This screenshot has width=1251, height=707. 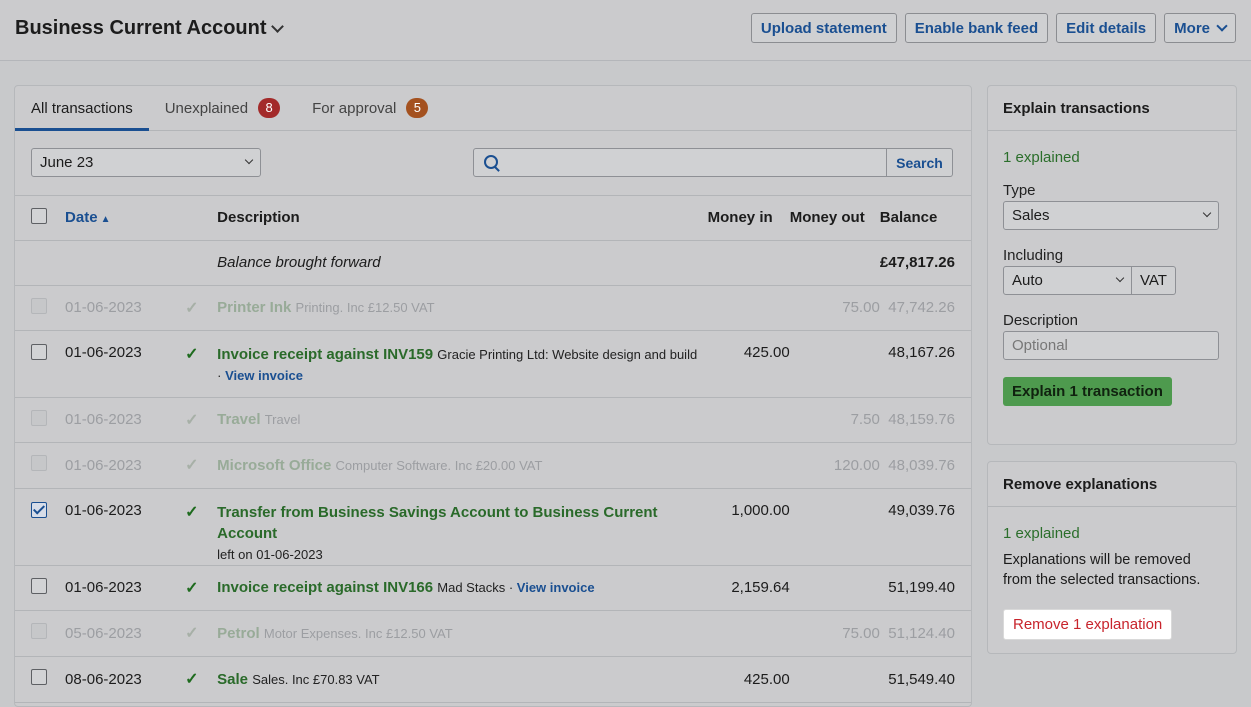 I want to click on upload-statement-button: Upload statement, so click(x=823, y=28).